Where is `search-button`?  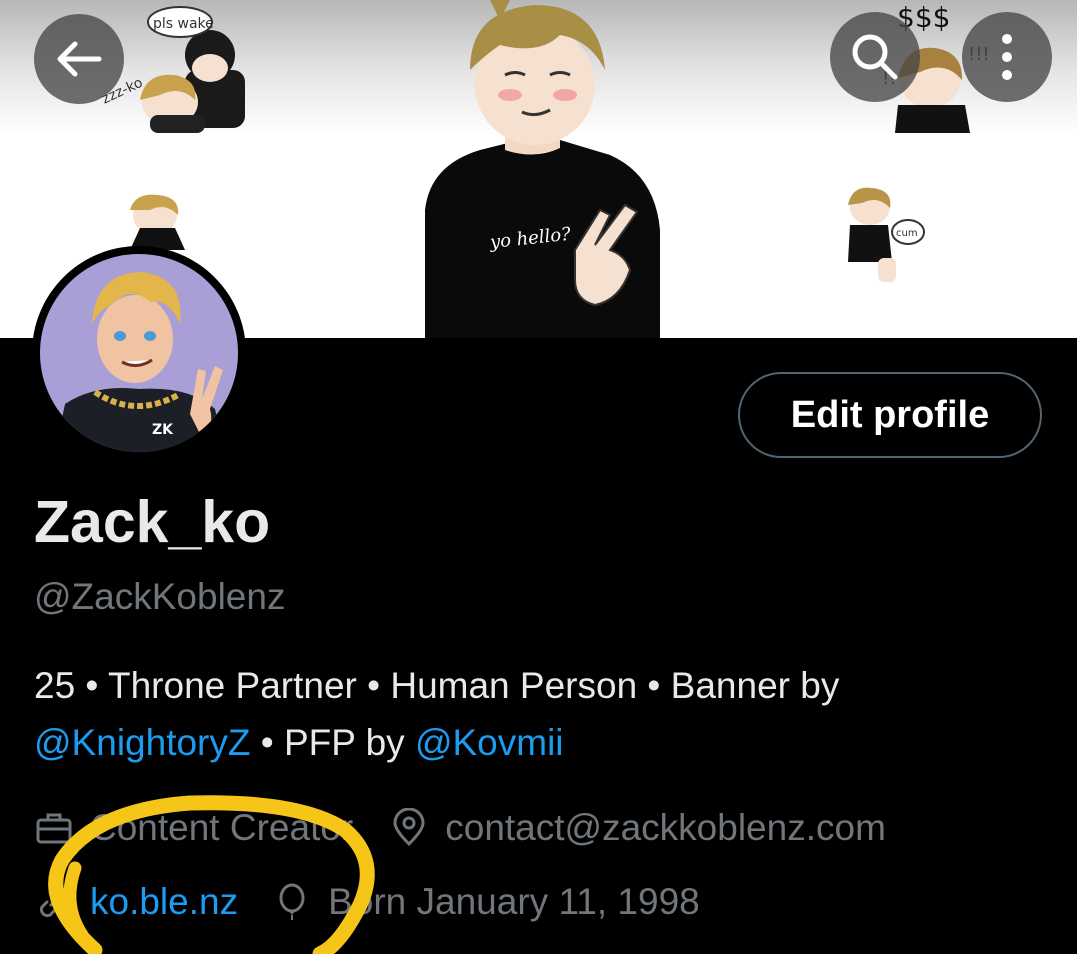 search-button is located at coordinates (875, 57).